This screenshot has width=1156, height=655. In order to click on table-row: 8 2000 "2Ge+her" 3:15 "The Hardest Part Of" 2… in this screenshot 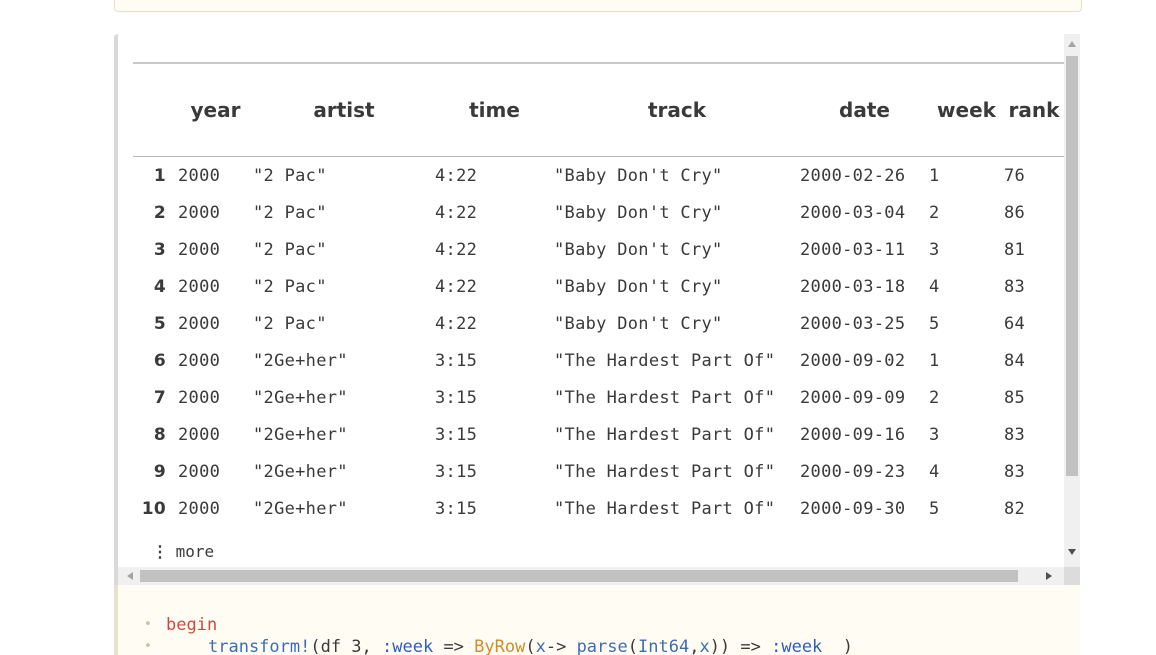, I will do `click(598, 434)`.